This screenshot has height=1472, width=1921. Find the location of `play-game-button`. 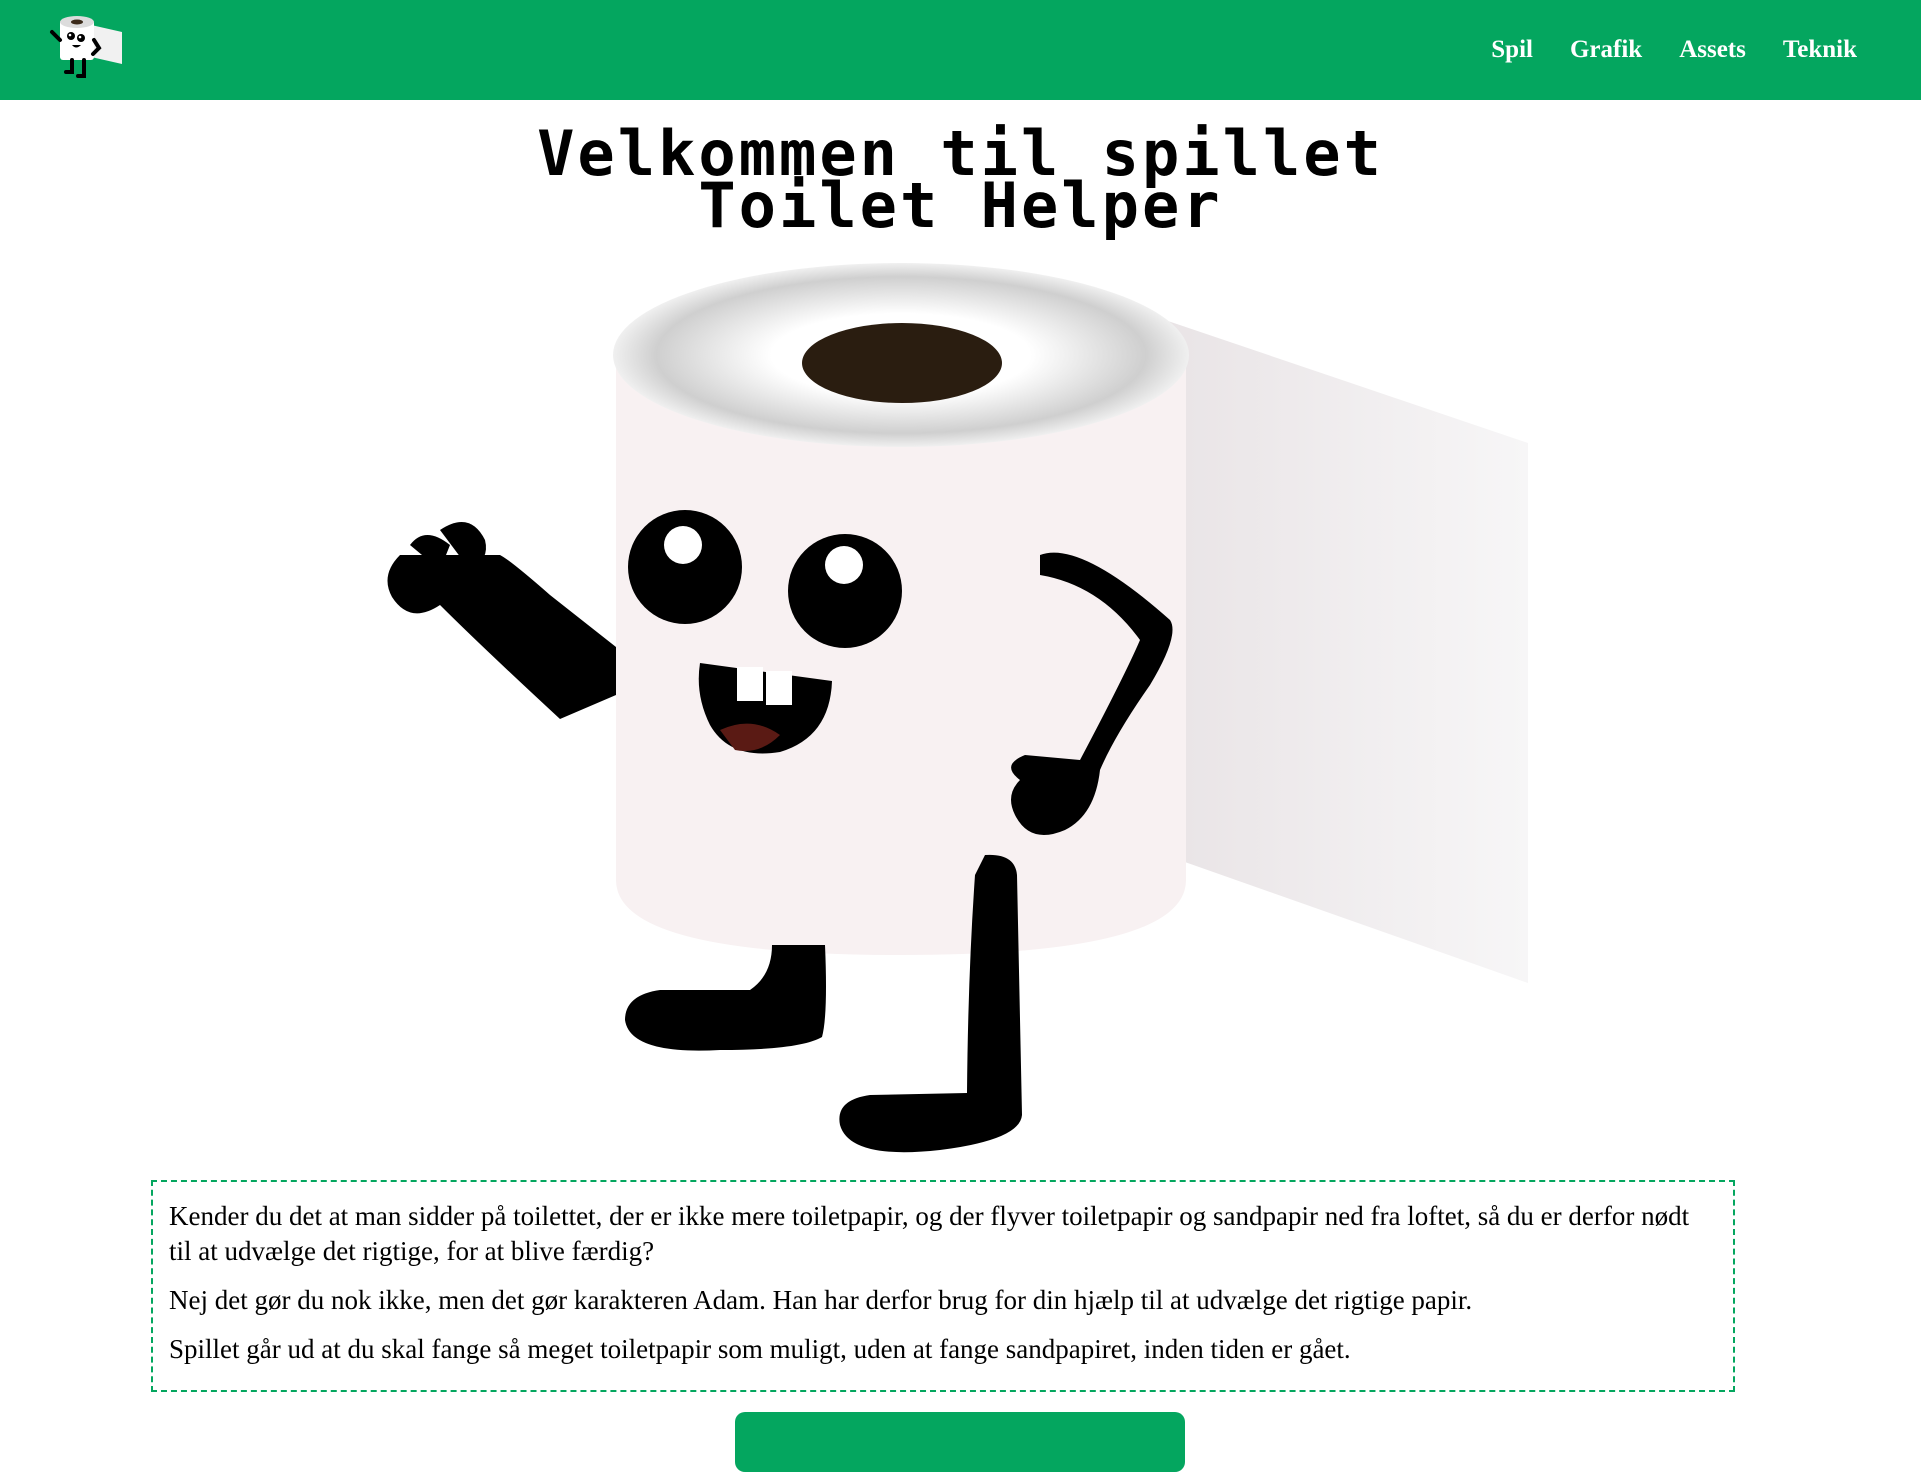

play-game-button is located at coordinates (960, 1442).